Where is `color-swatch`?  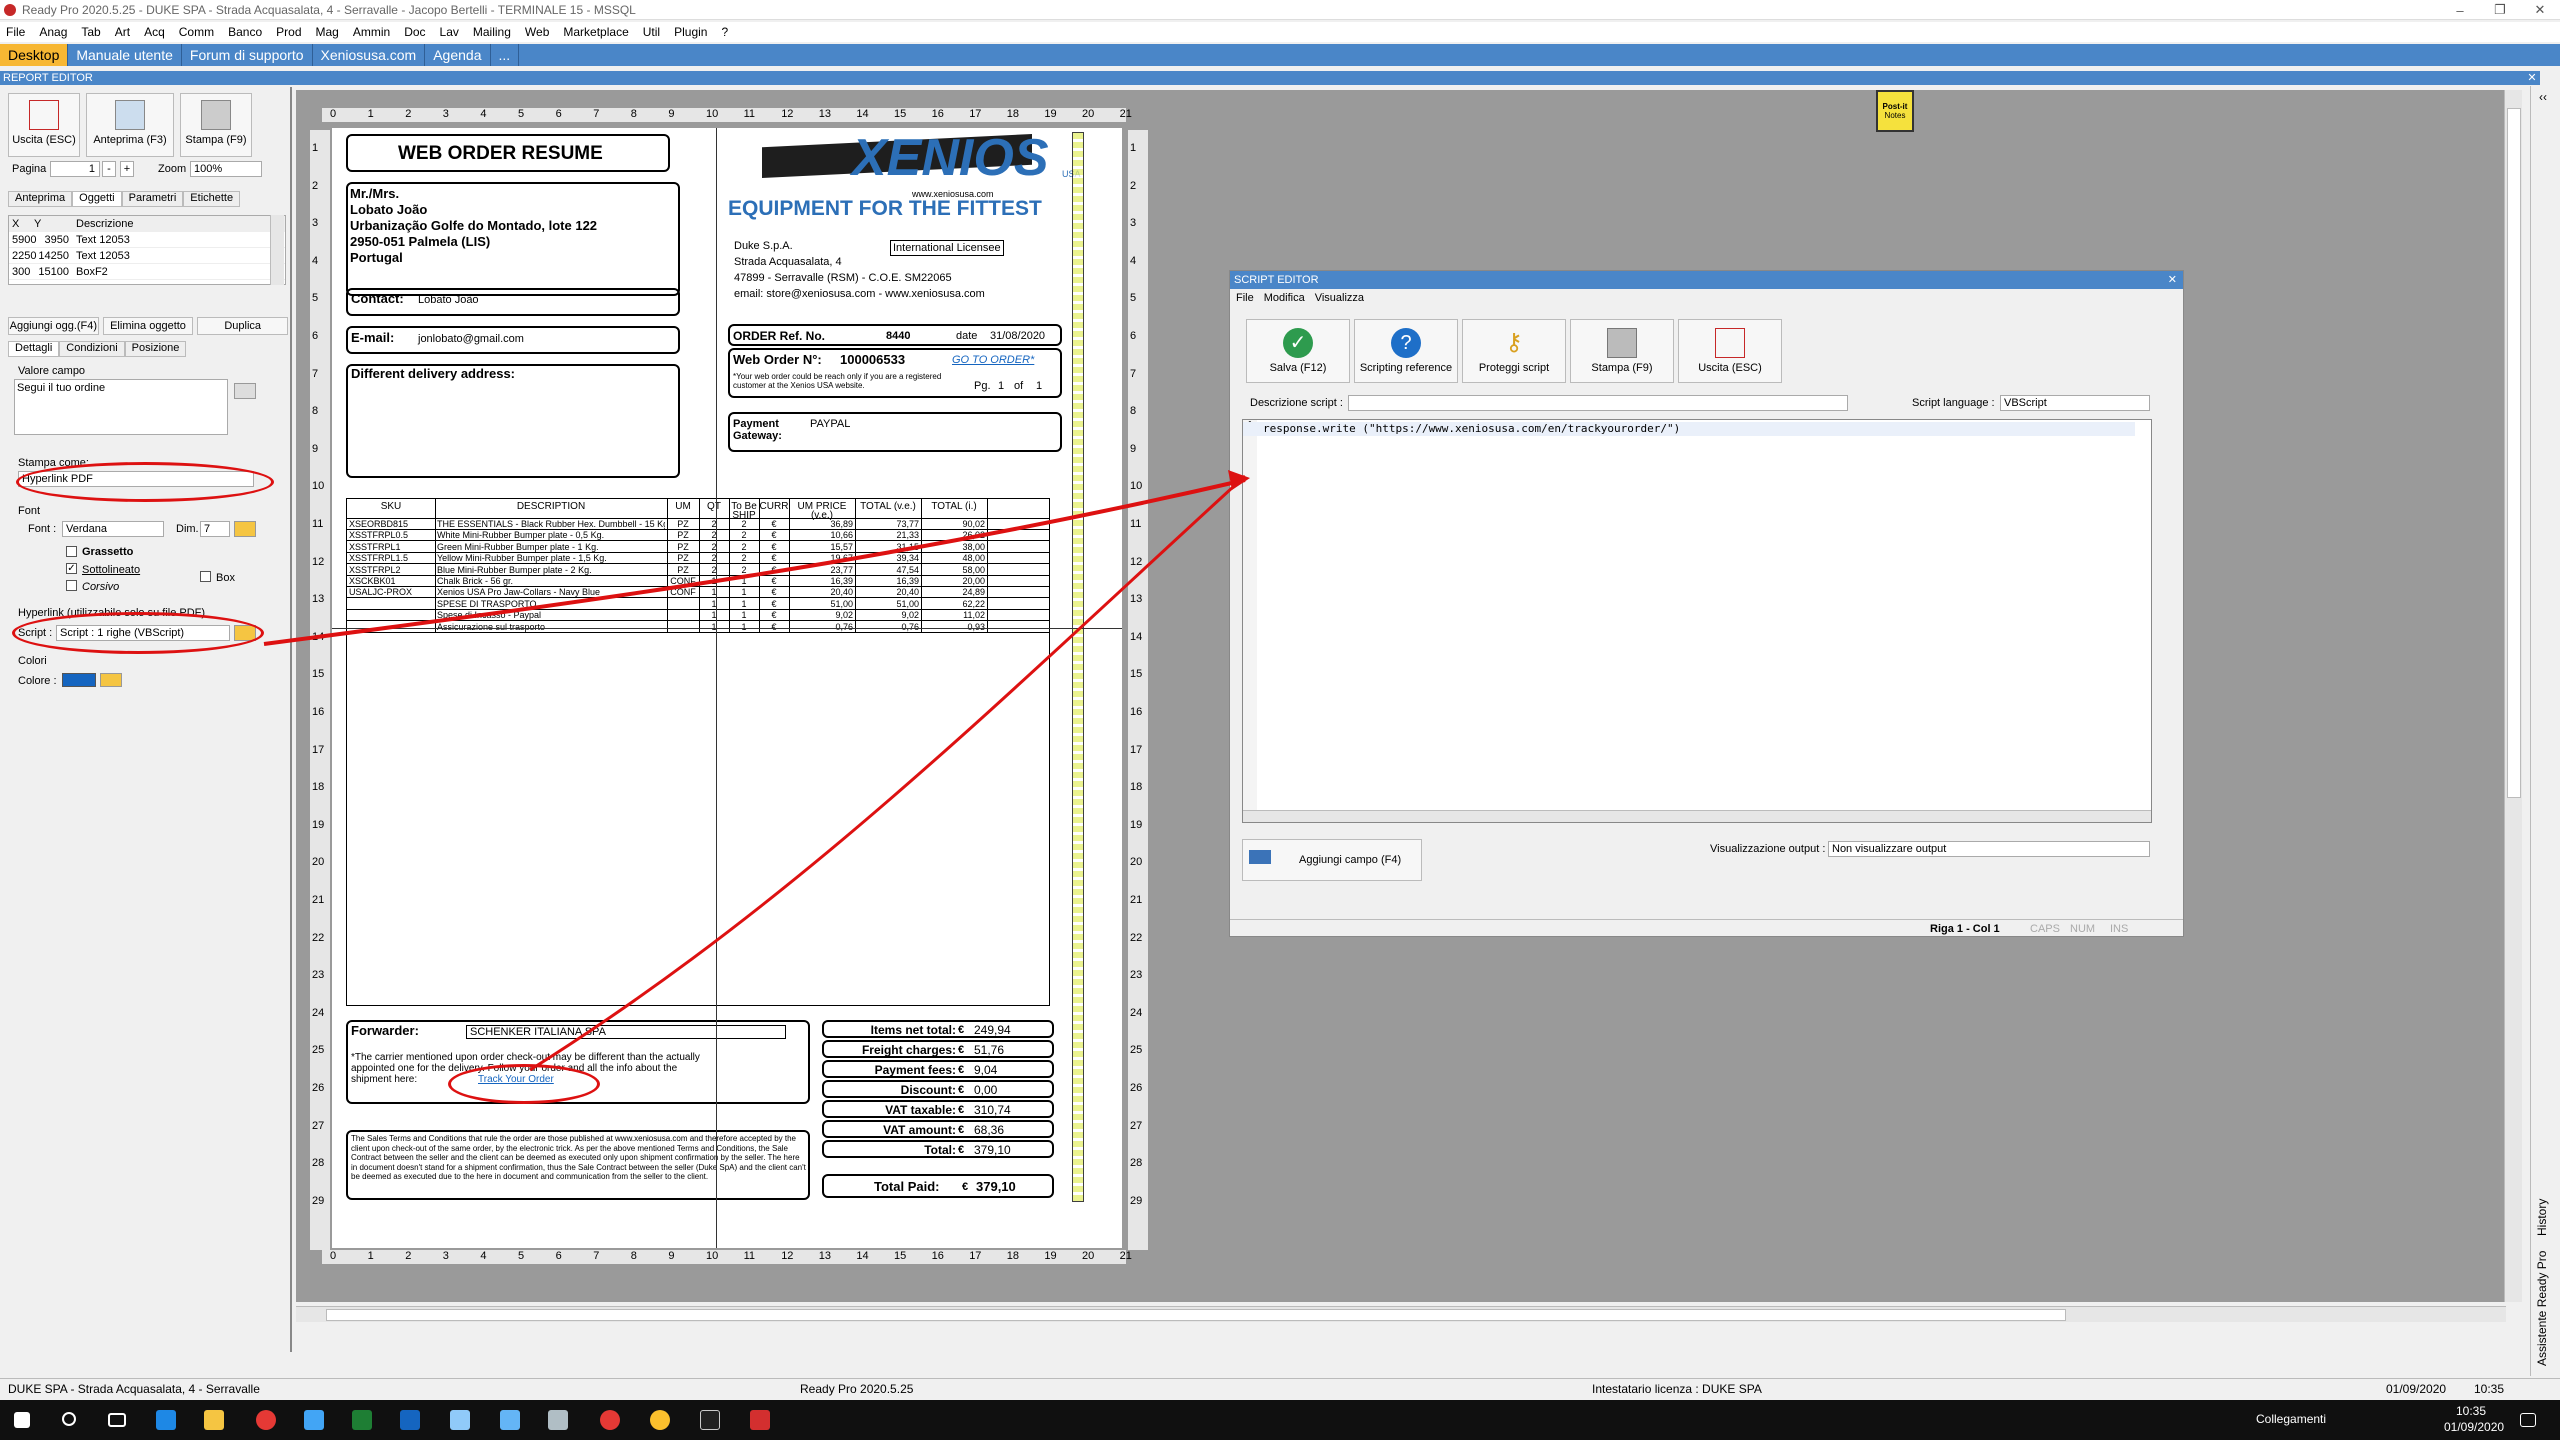
color-swatch is located at coordinates (79, 680).